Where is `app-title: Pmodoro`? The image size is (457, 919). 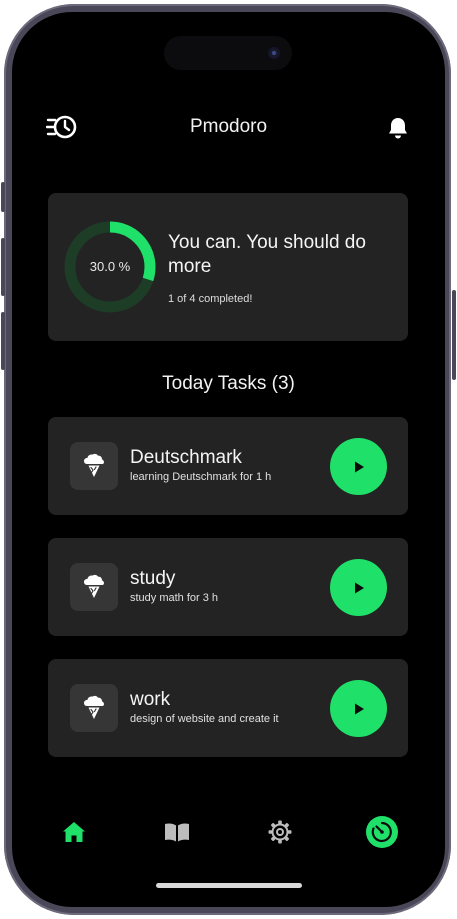 app-title: Pmodoro is located at coordinates (228, 126).